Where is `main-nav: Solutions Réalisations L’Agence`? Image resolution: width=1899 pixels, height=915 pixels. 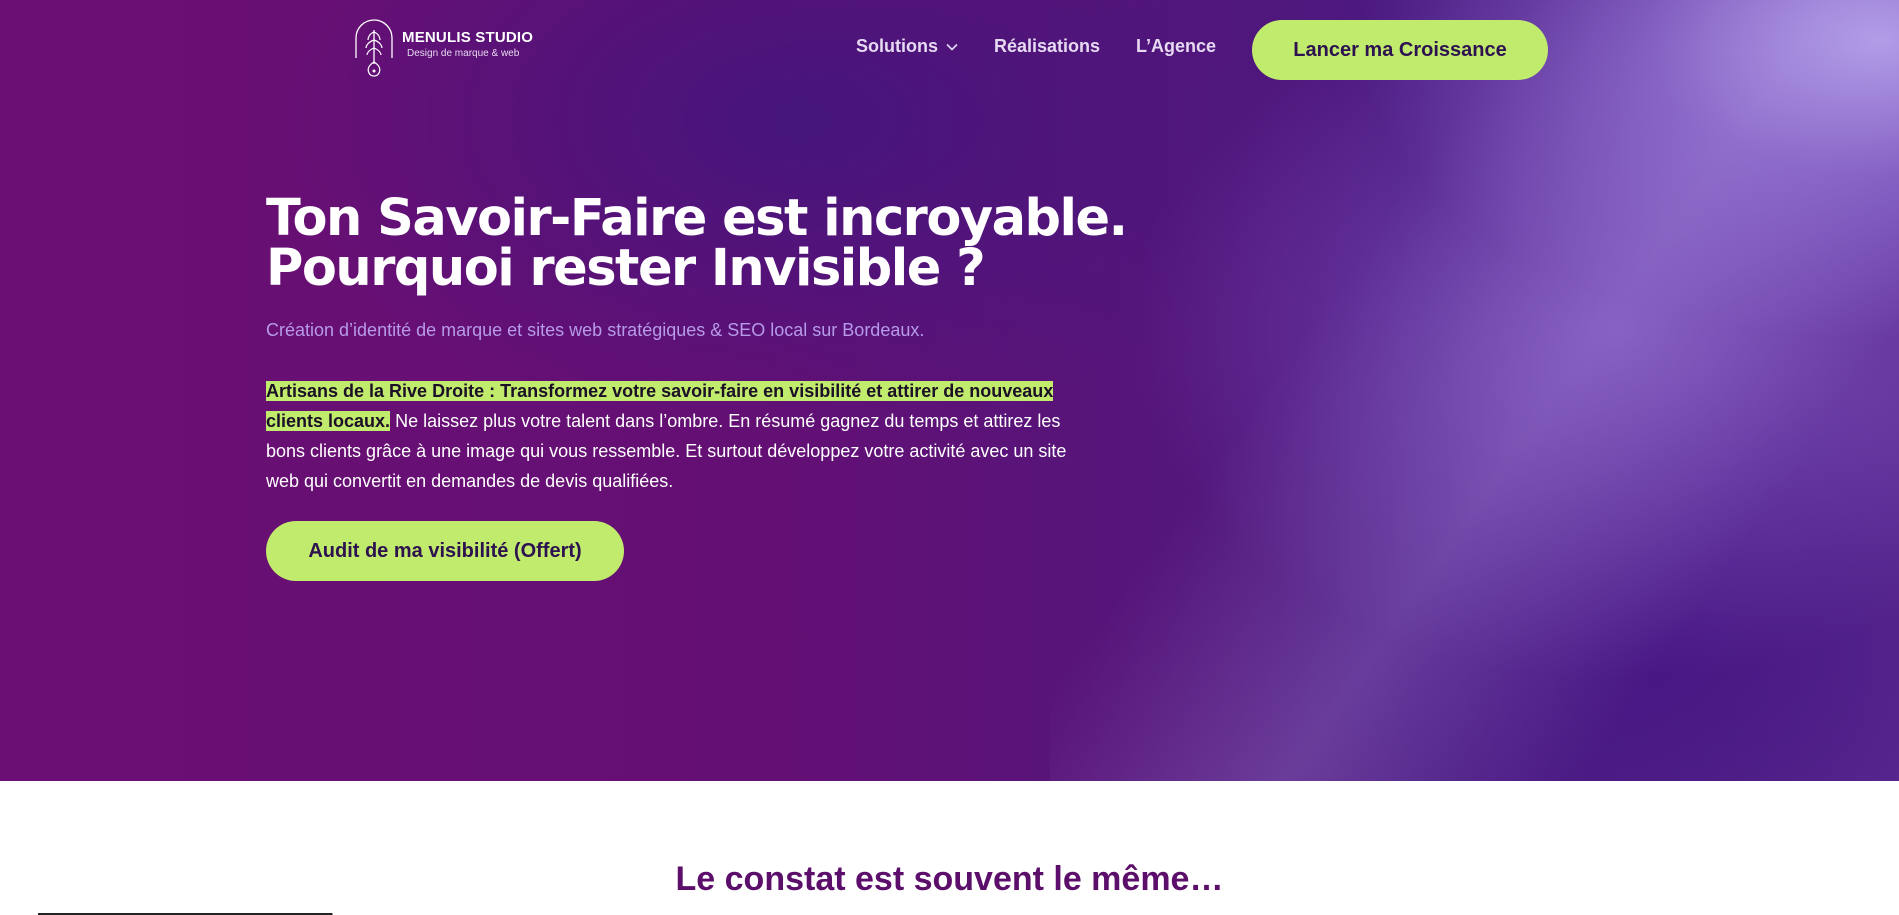 main-nav: Solutions Réalisations L’Agence is located at coordinates (1054, 46).